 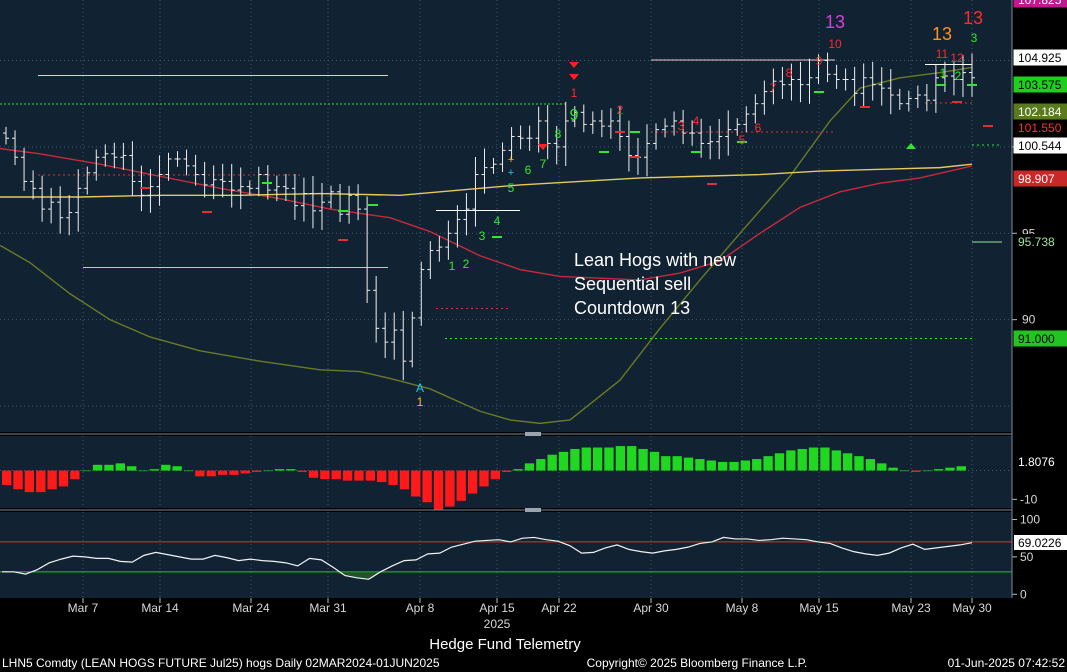 I want to click on value-label-text: 98.907, so click(x=1036, y=179).